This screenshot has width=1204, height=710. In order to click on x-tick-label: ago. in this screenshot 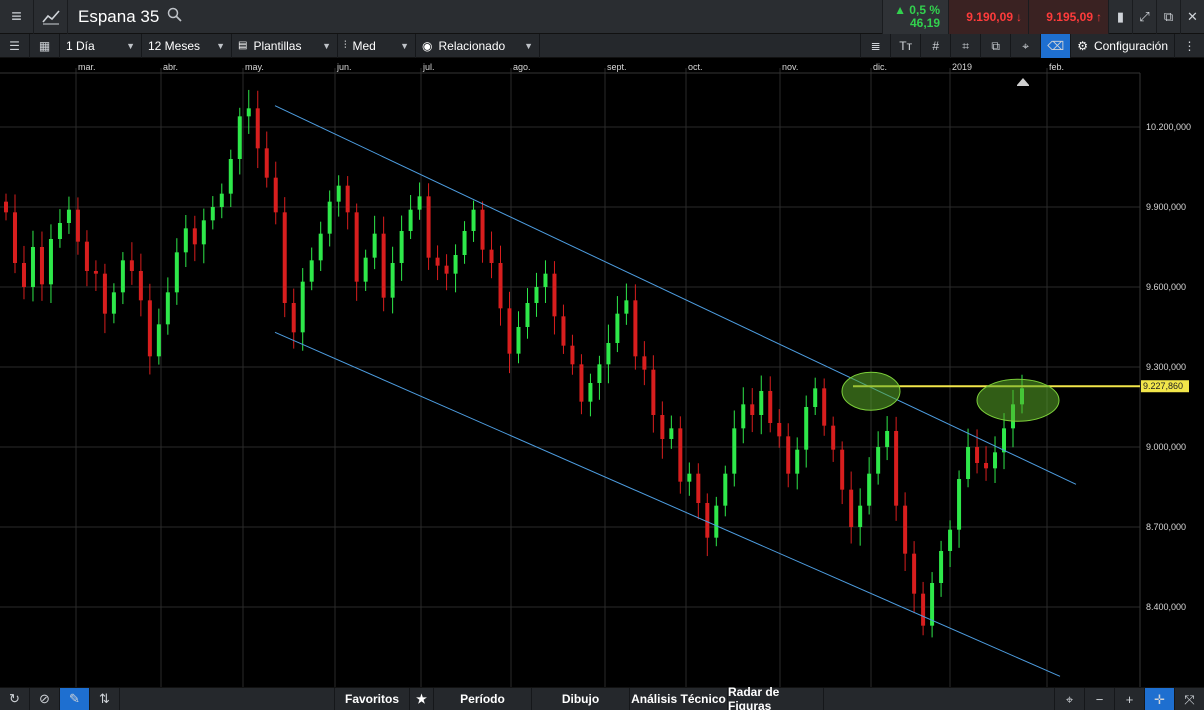, I will do `click(522, 67)`.